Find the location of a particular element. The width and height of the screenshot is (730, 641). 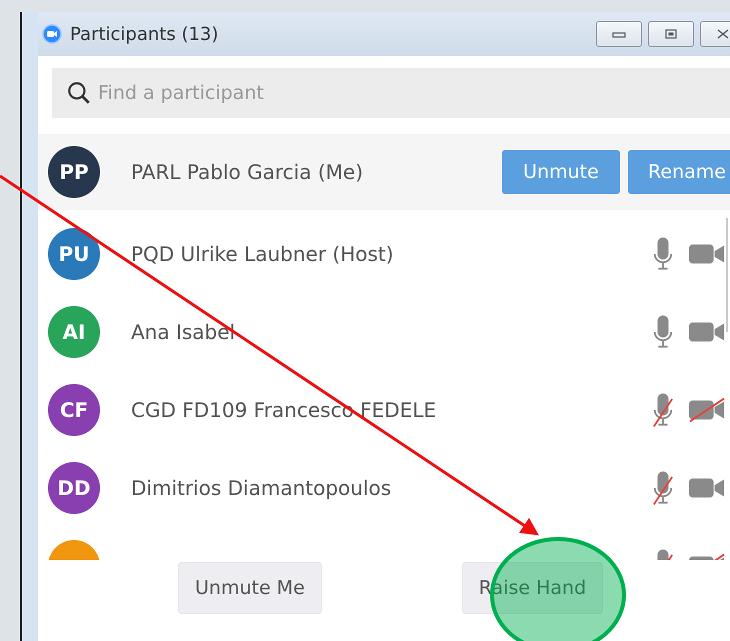

participant-row: PP PARL Pablo Garcia (Me) Unmute Rename is located at coordinates (384, 172).